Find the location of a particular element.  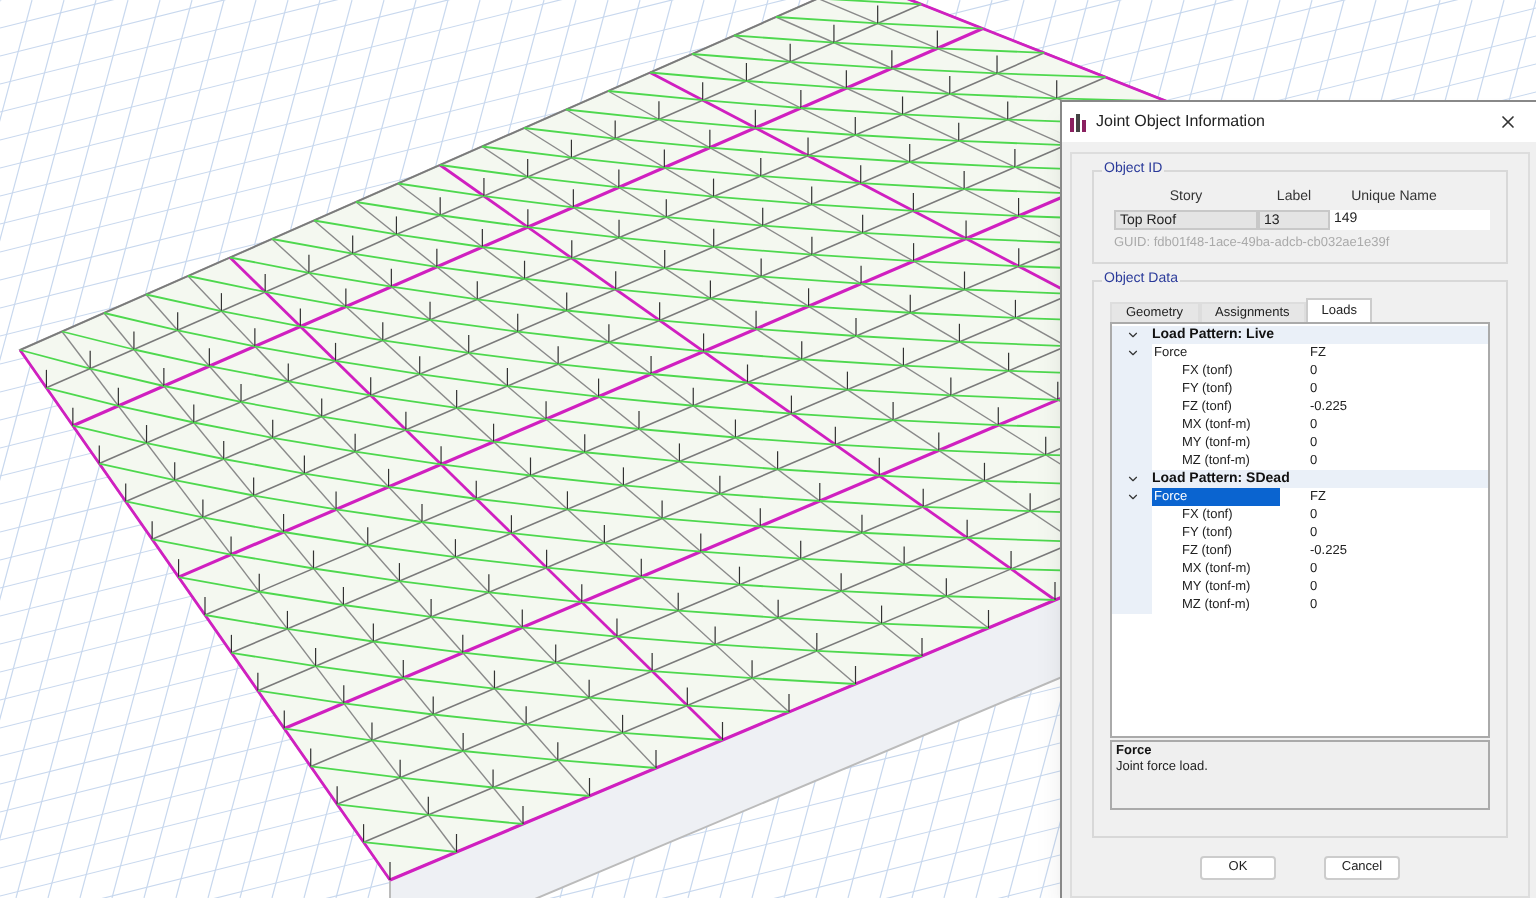

app-logo-icon is located at coordinates (1079, 122).